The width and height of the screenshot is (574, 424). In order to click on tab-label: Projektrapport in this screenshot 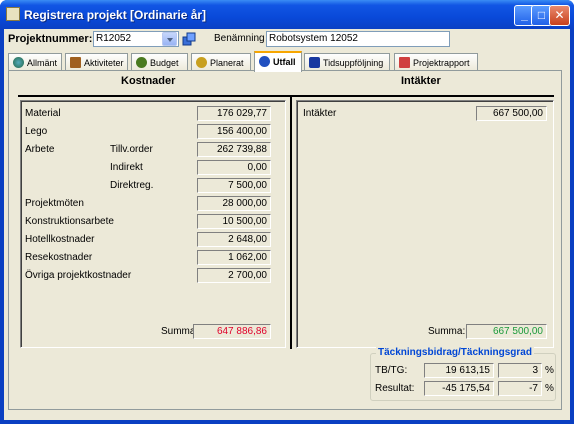, I will do `click(441, 63)`.